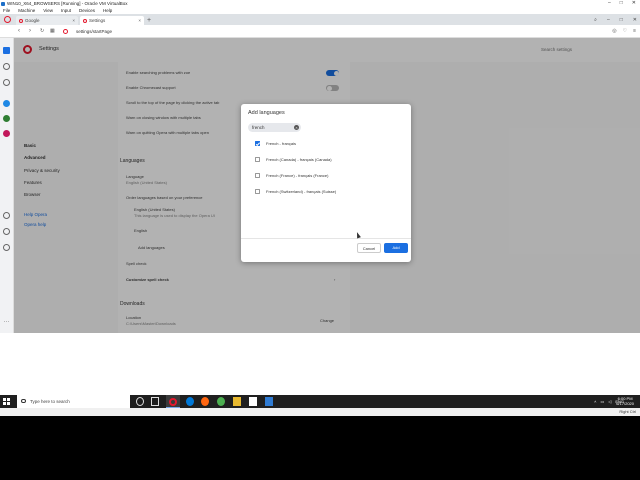 This screenshot has width=640, height=480. I want to click on tabbar-controls: ⌕ – □ ✕, so click(615, 20).